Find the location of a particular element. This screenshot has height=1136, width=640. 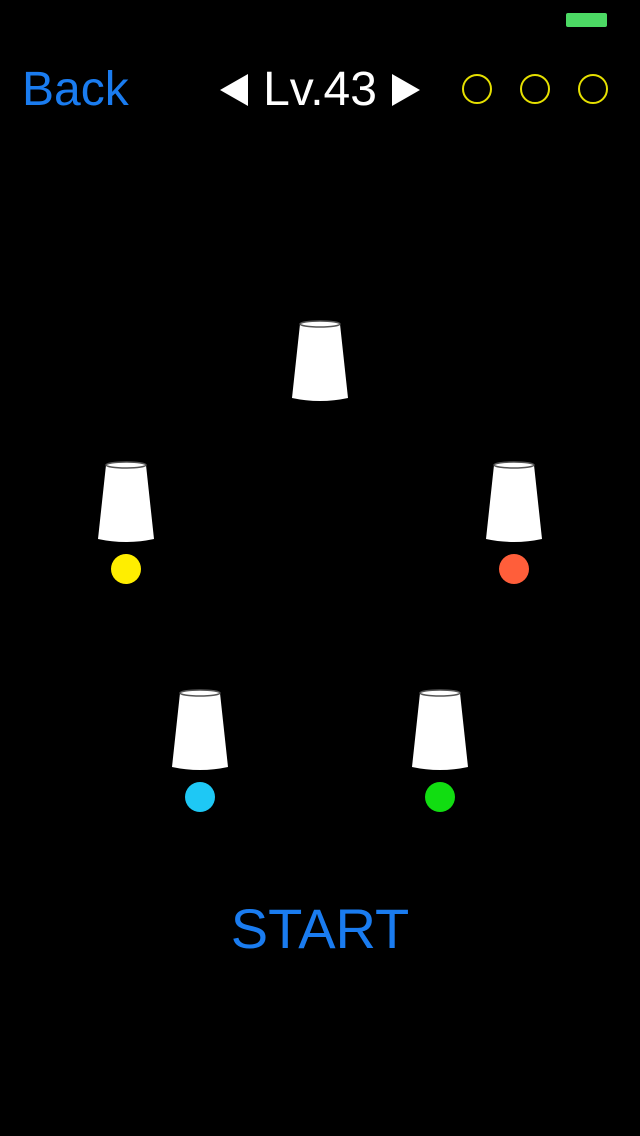

start-button: START is located at coordinates (320, 929).